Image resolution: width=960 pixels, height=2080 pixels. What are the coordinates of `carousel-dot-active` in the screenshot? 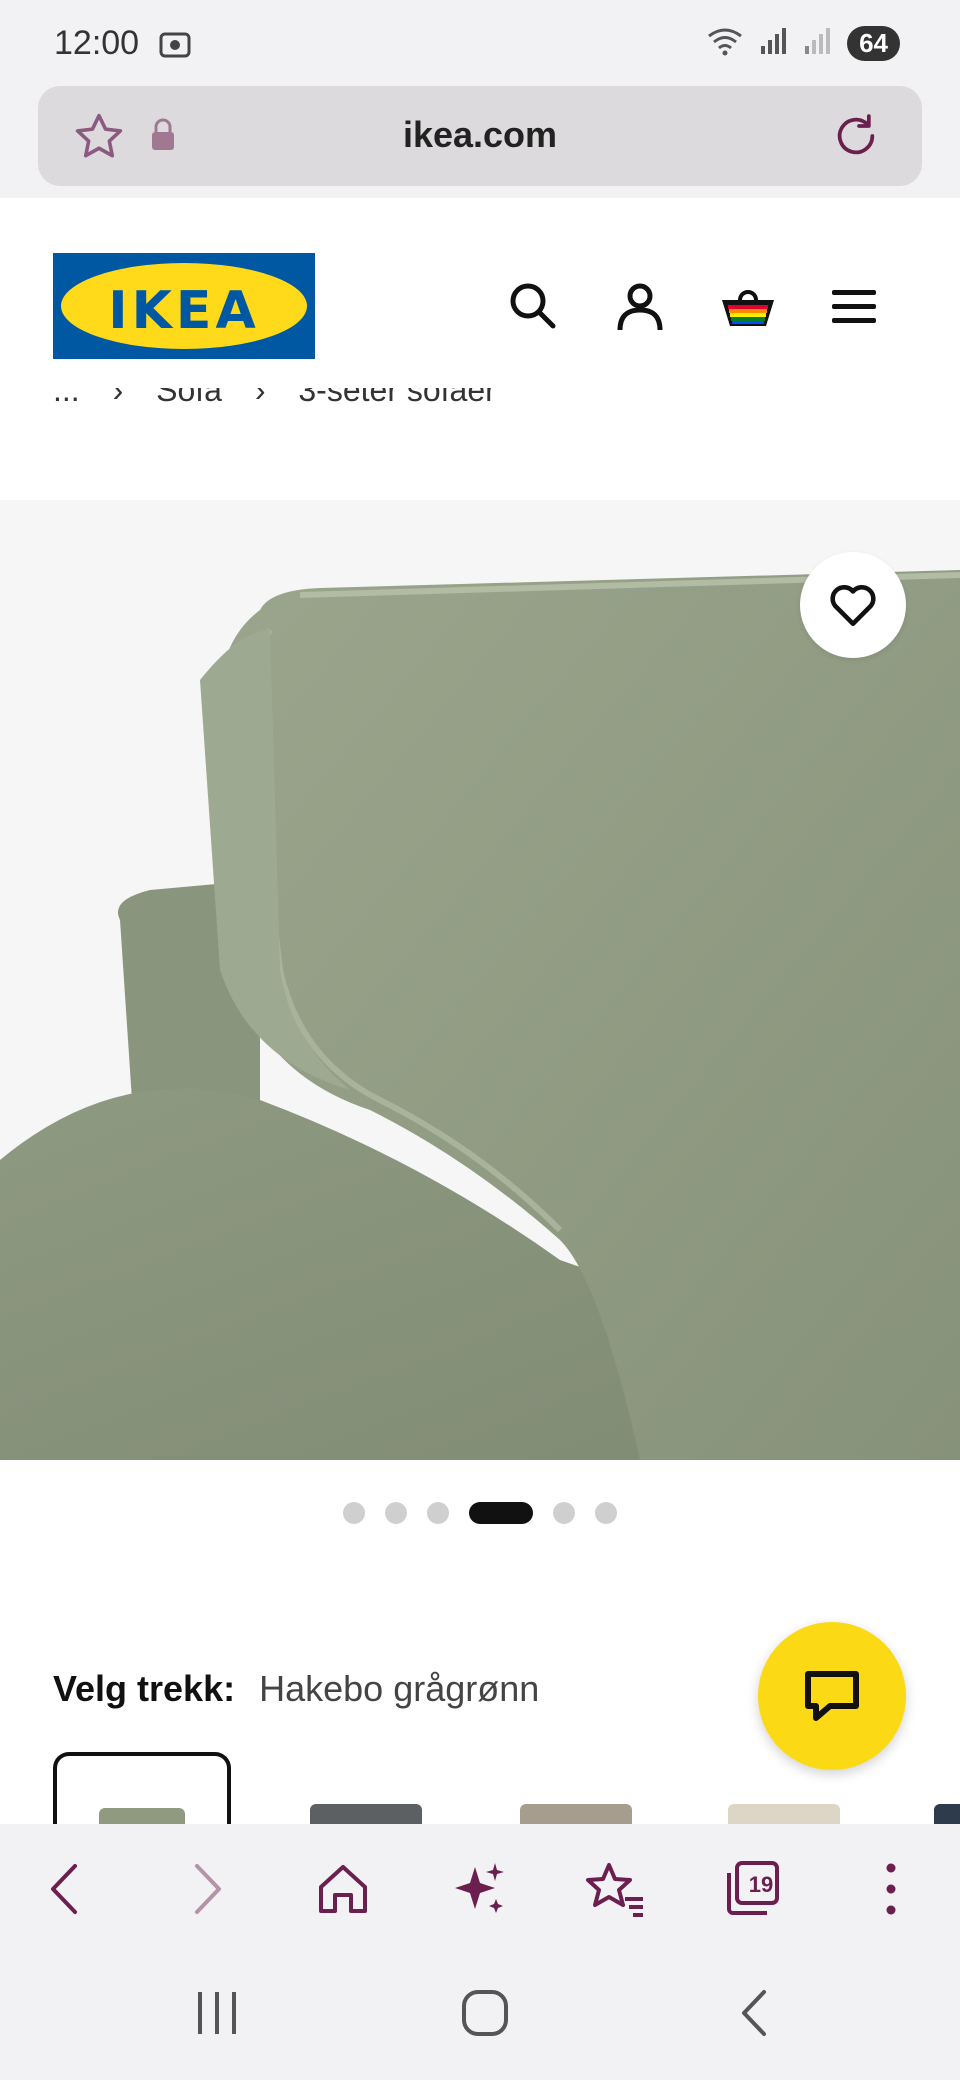 It's located at (501, 1513).